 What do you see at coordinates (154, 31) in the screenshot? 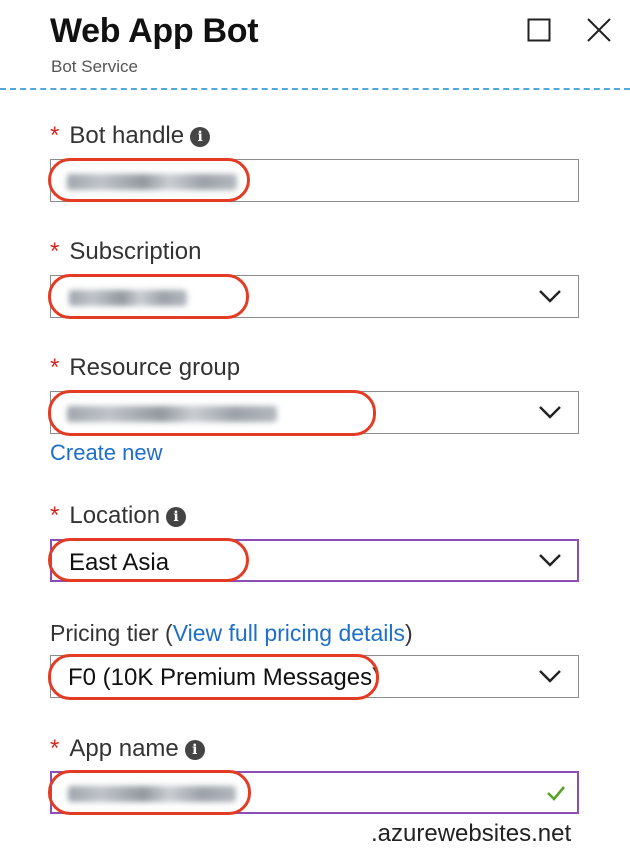
I see `blade-title: Web App Bot` at bounding box center [154, 31].